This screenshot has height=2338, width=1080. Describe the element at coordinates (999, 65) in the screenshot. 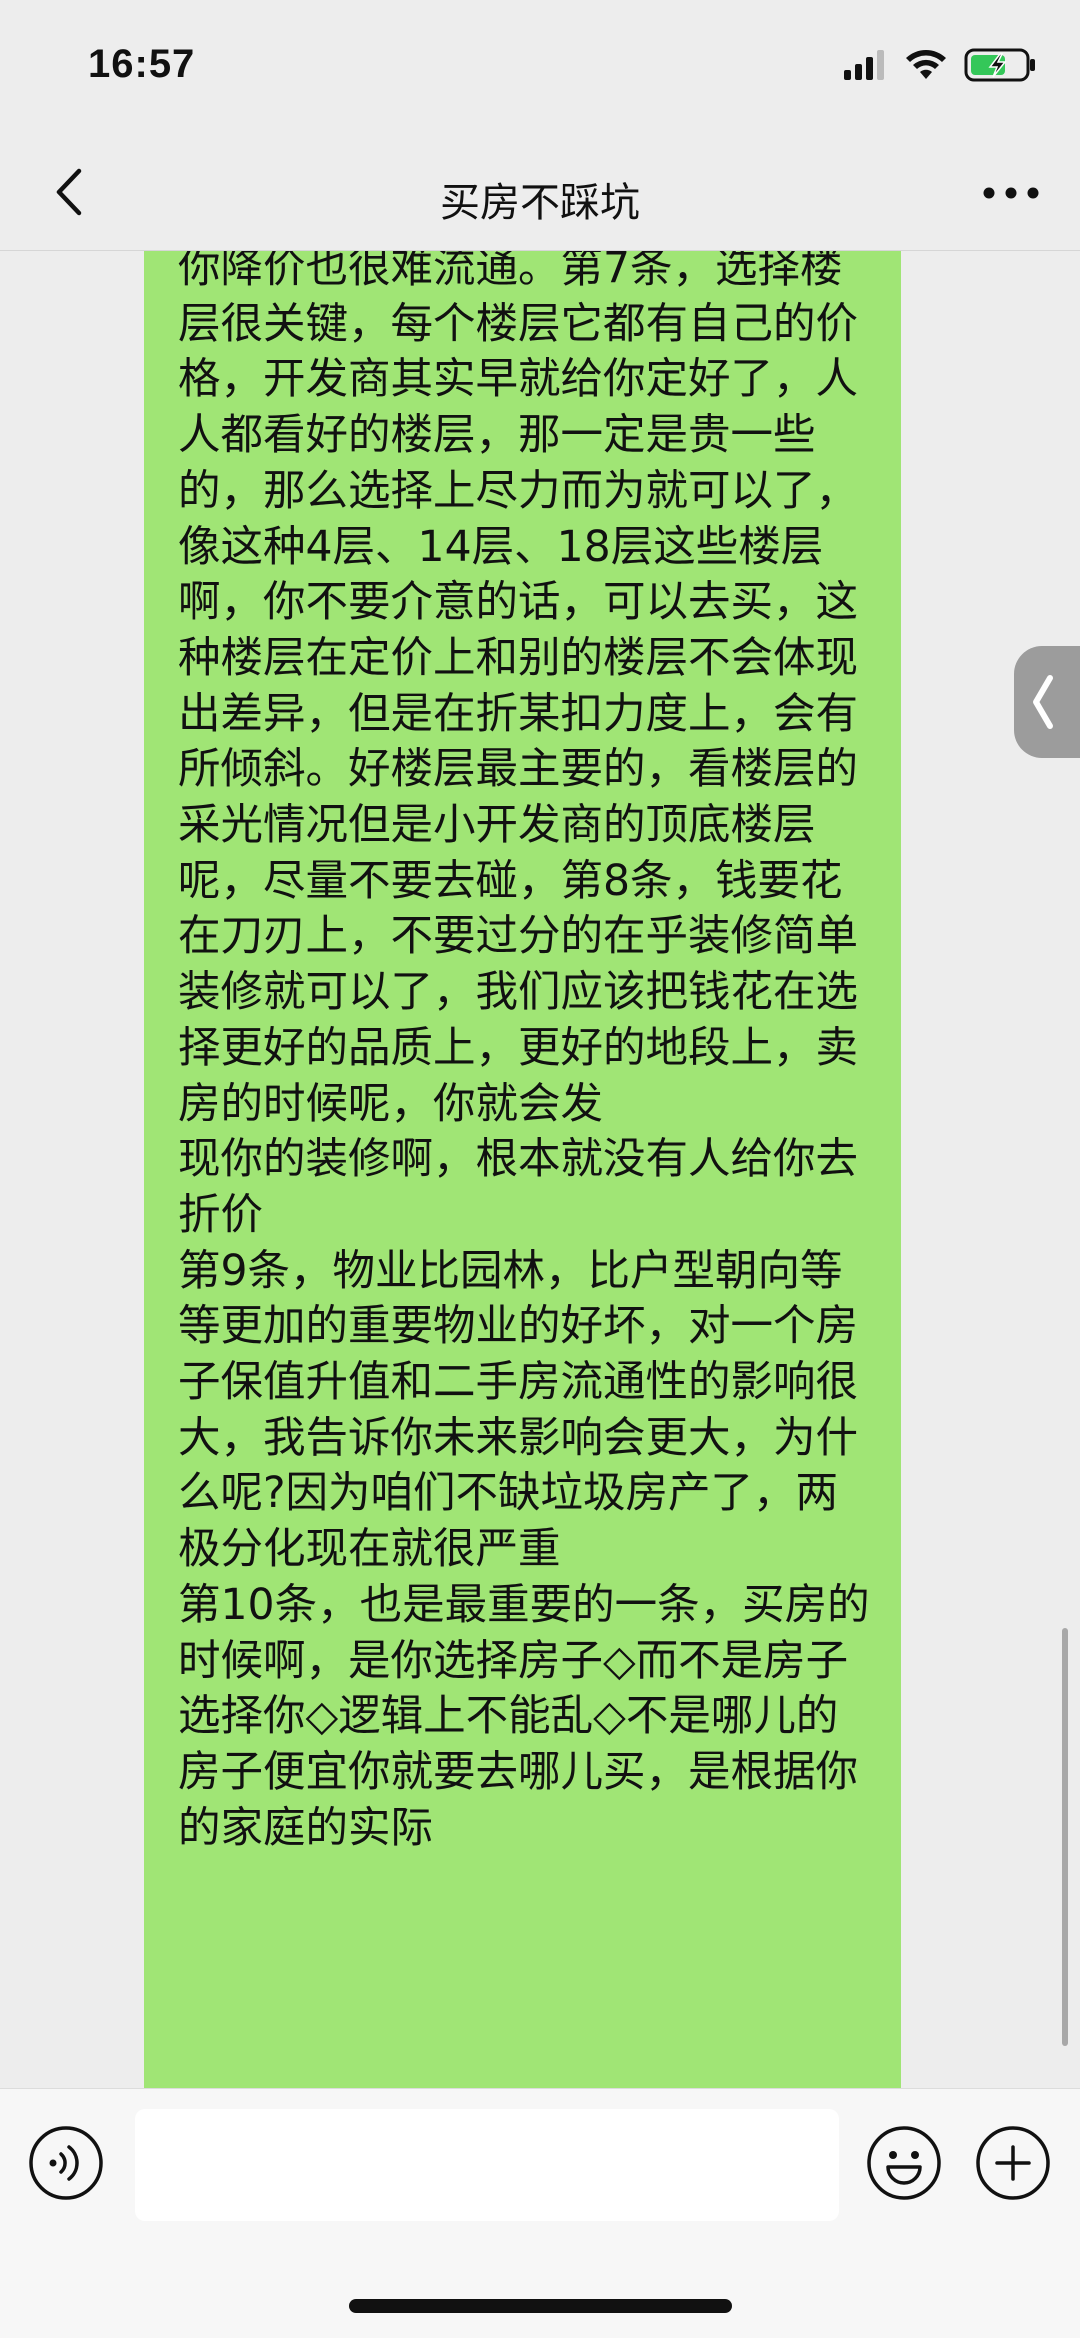

I see `battery-charging-icon` at that location.